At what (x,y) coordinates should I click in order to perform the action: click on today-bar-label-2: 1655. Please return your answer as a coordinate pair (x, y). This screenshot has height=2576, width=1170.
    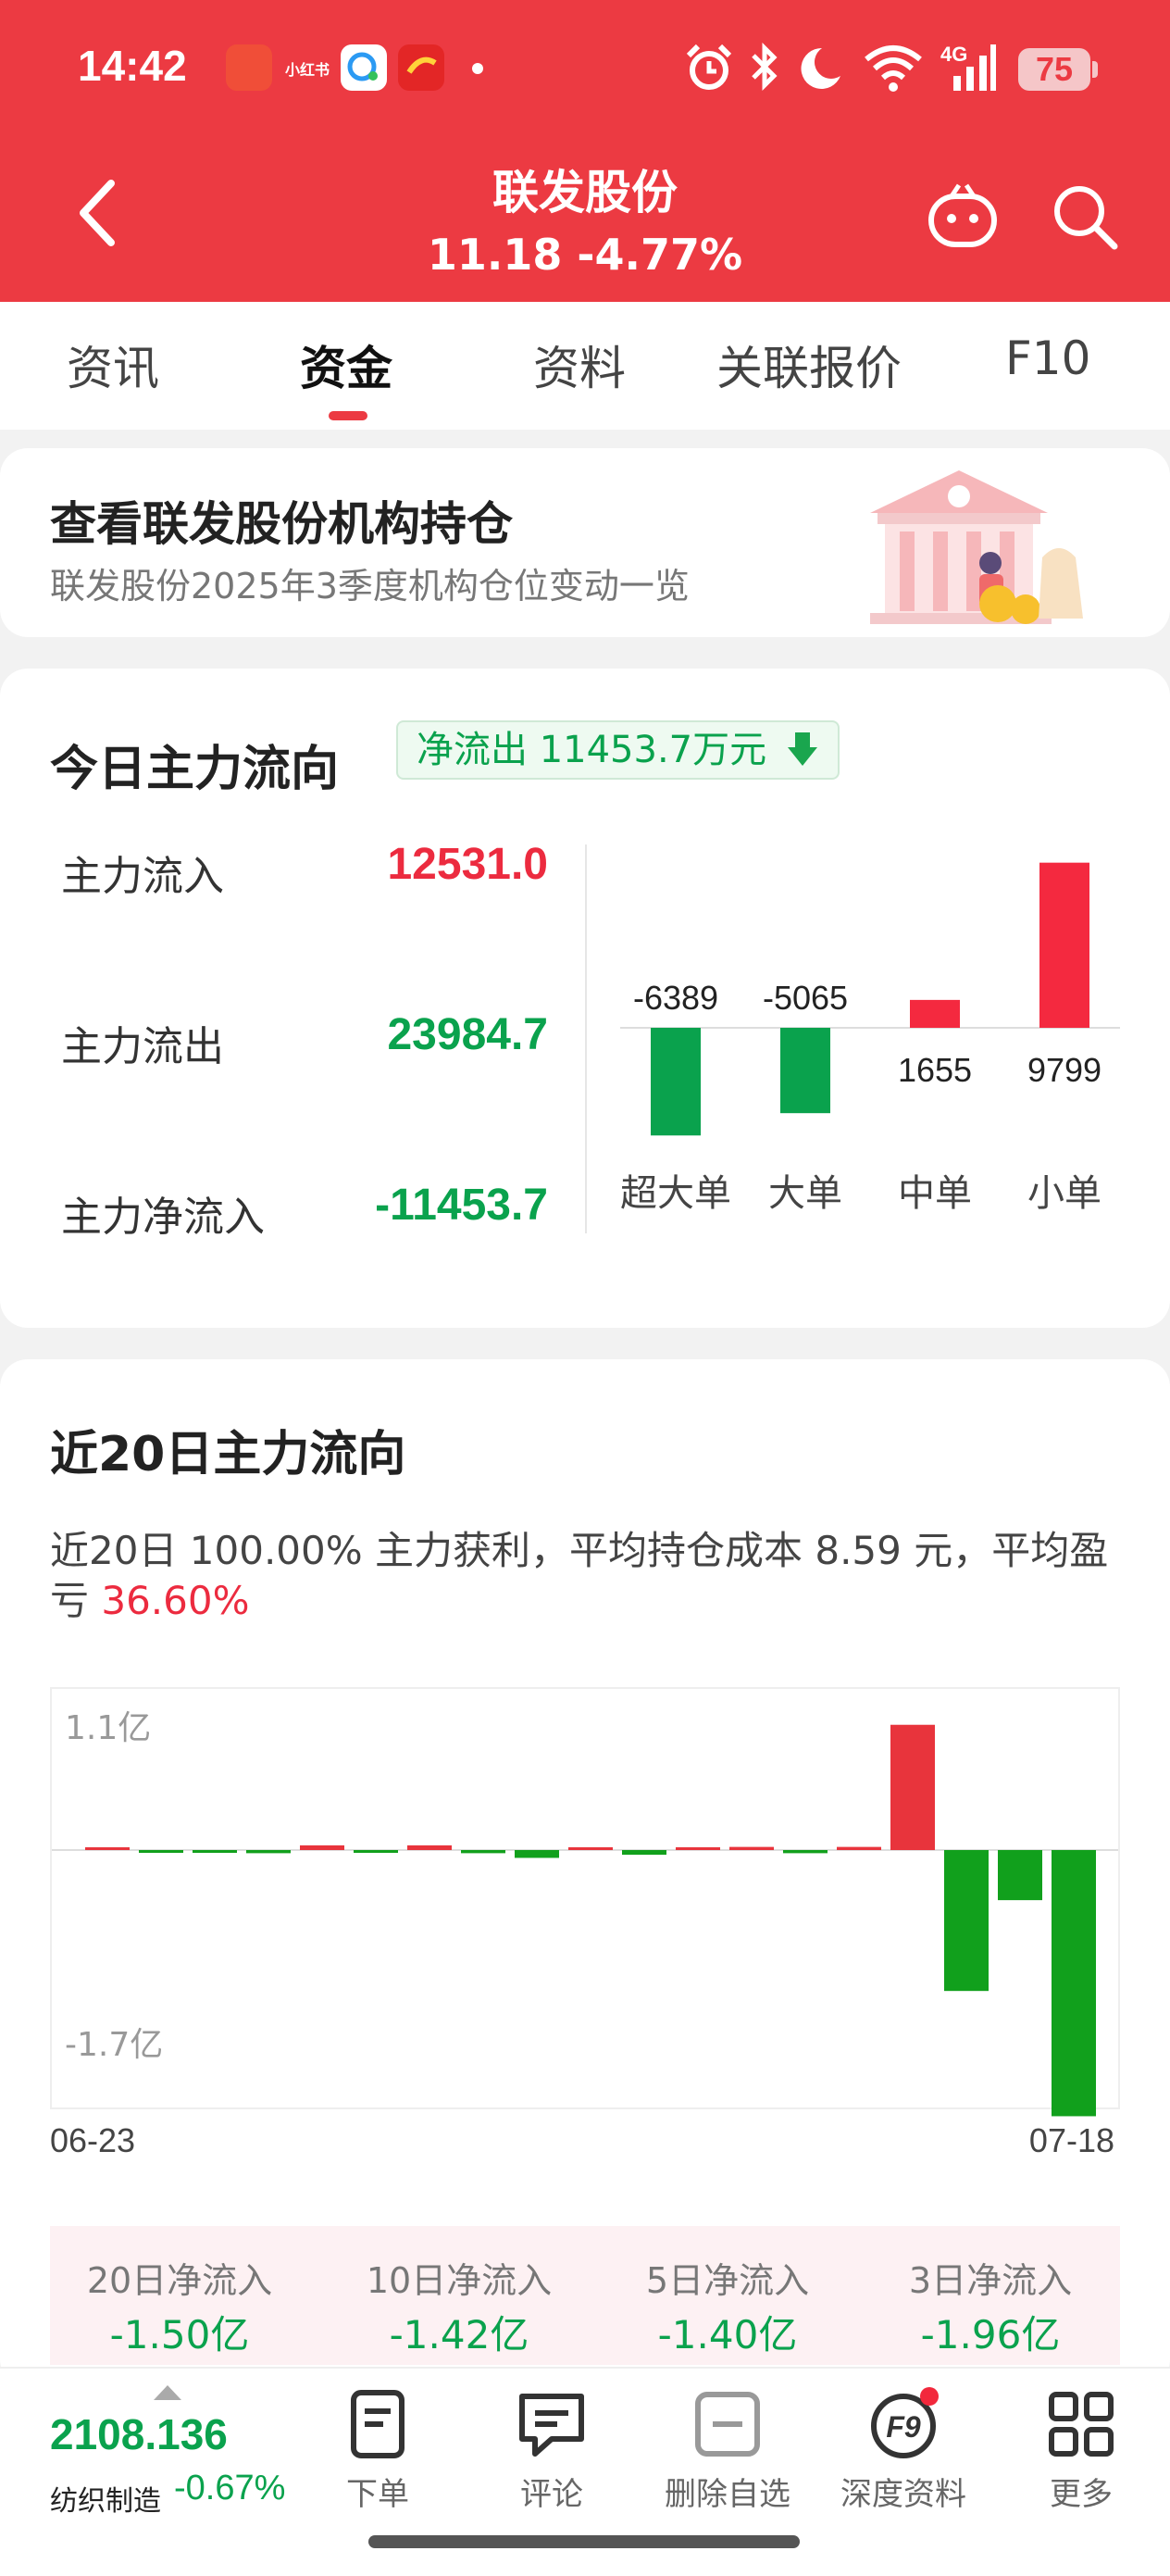
    Looking at the image, I should click on (935, 1070).